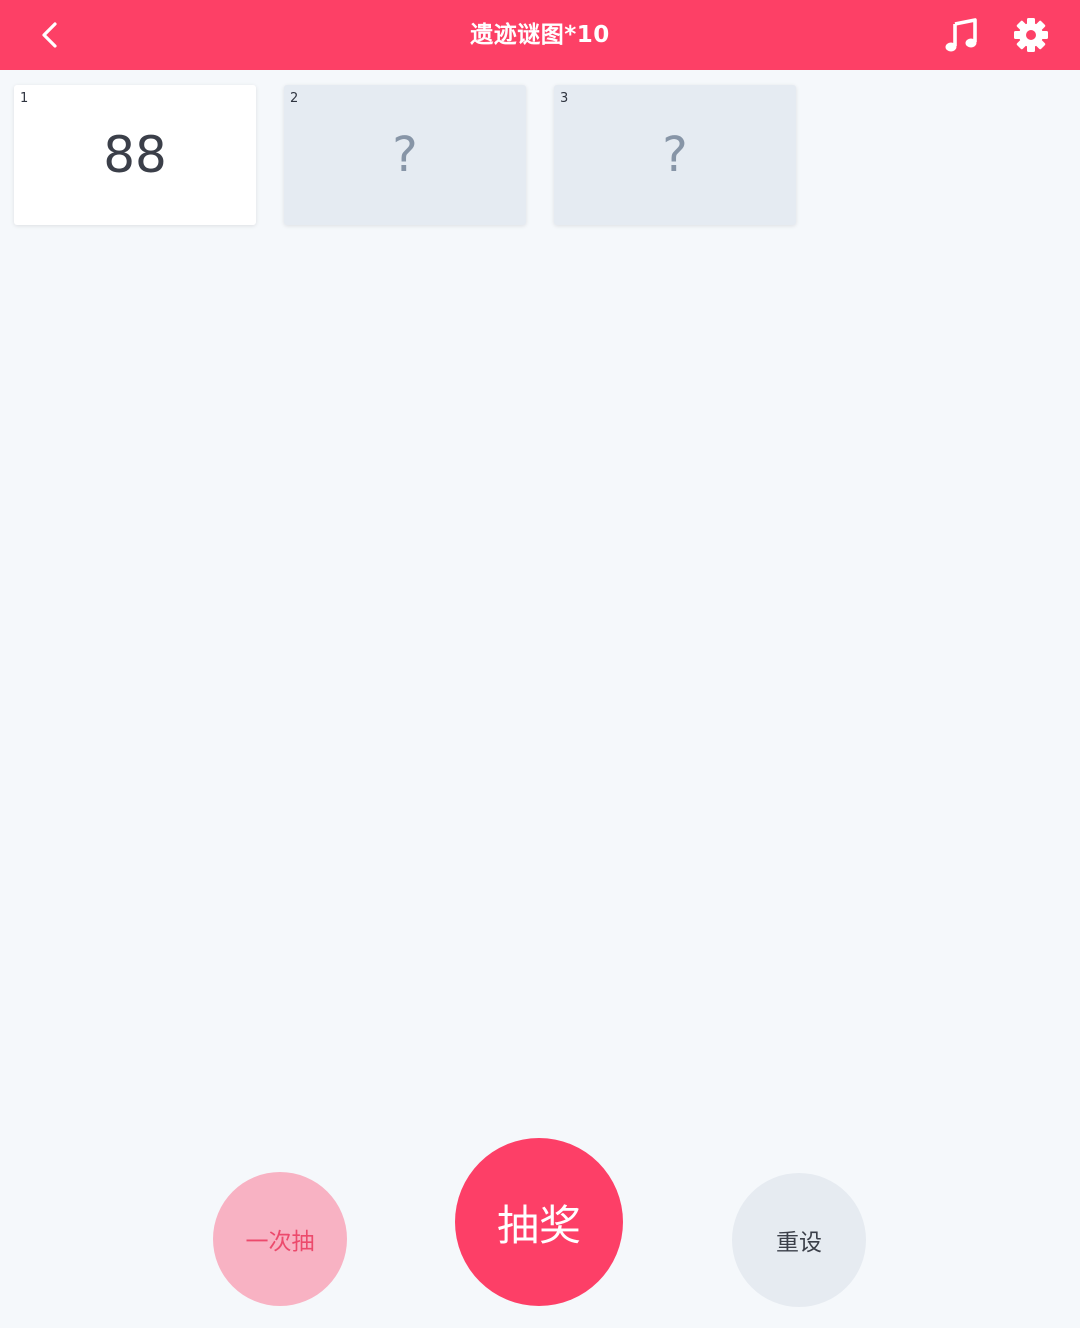 Image resolution: width=1080 pixels, height=1328 pixels. I want to click on app-bar: 遗迹谜图*10, so click(540, 35).